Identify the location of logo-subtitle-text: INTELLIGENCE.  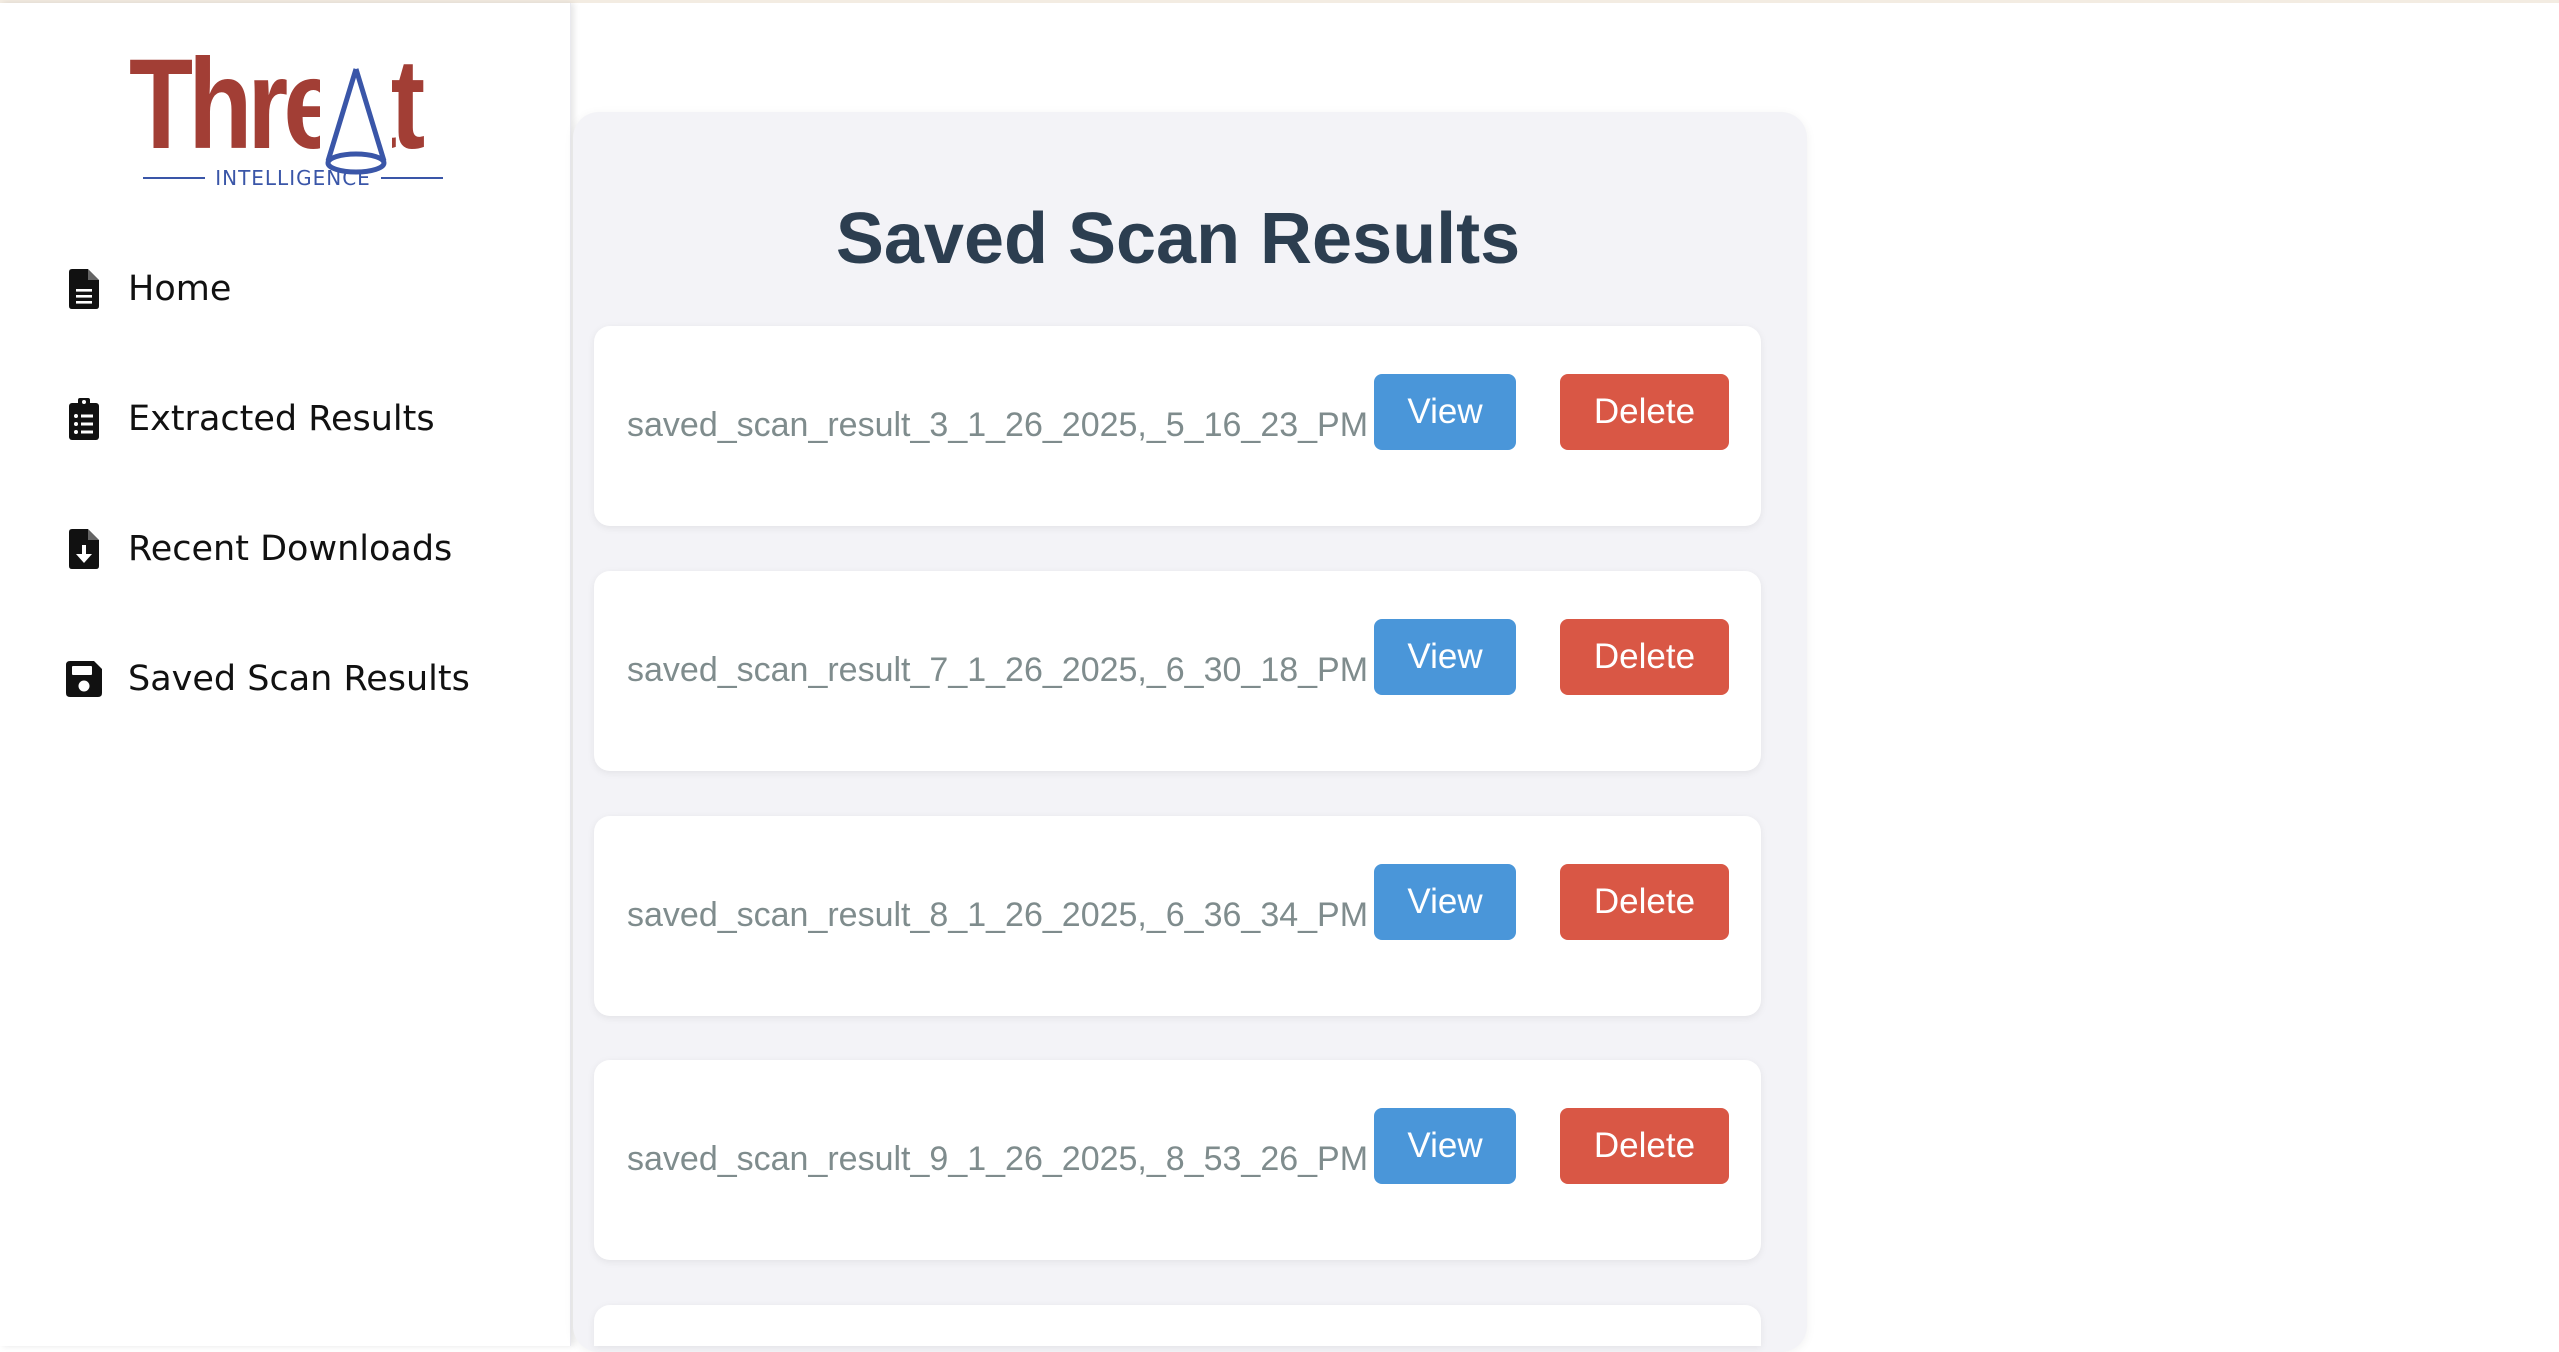
(293, 178).